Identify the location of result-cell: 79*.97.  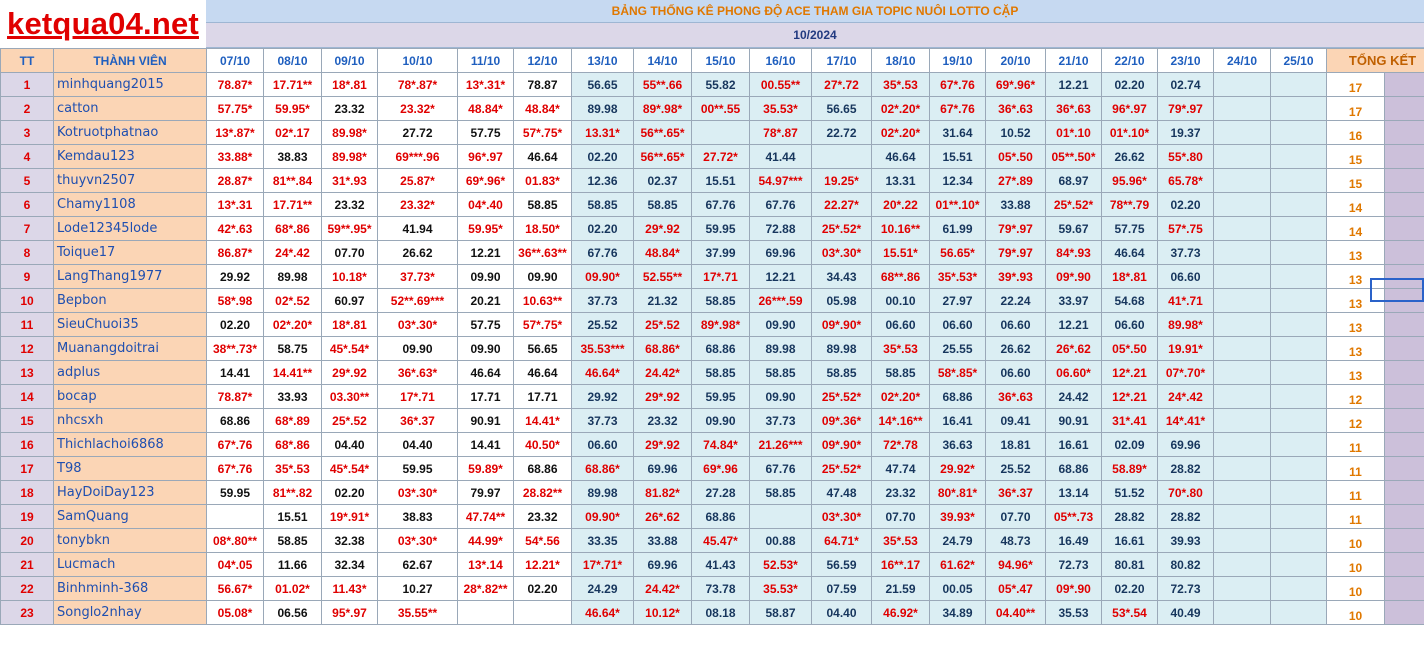
(1015, 252).